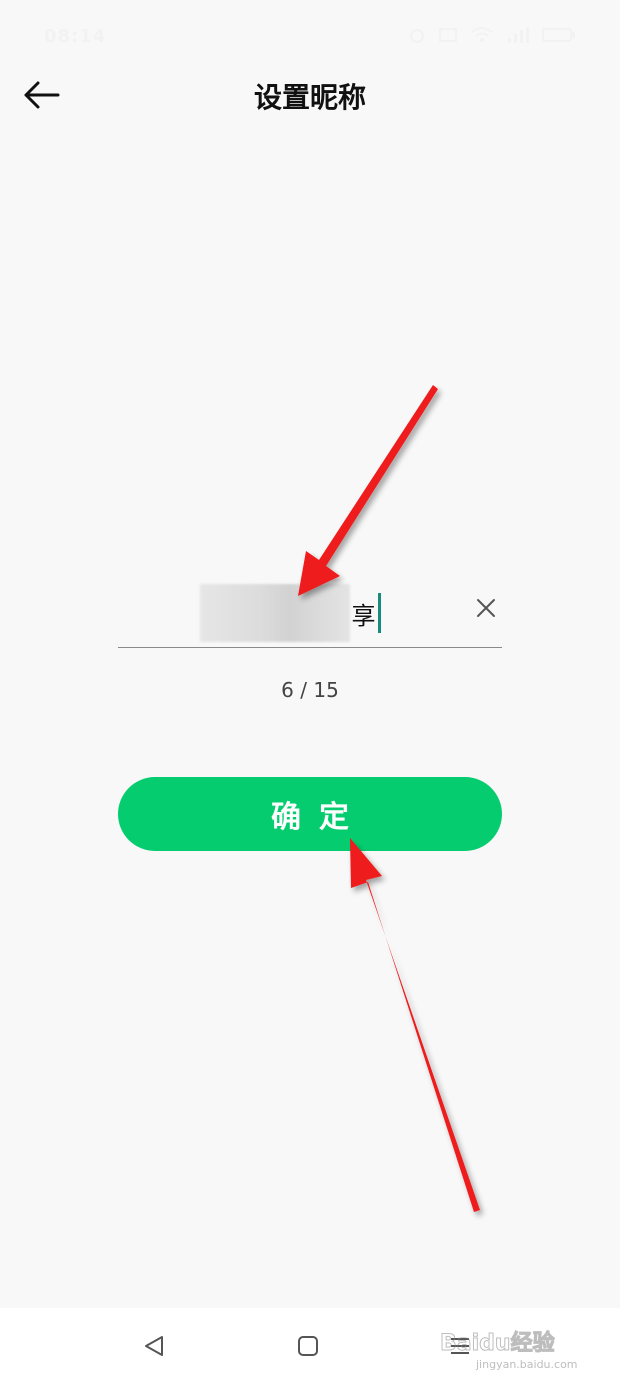 Image resolution: width=620 pixels, height=1386 pixels. I want to click on status-icons, so click(492, 37).